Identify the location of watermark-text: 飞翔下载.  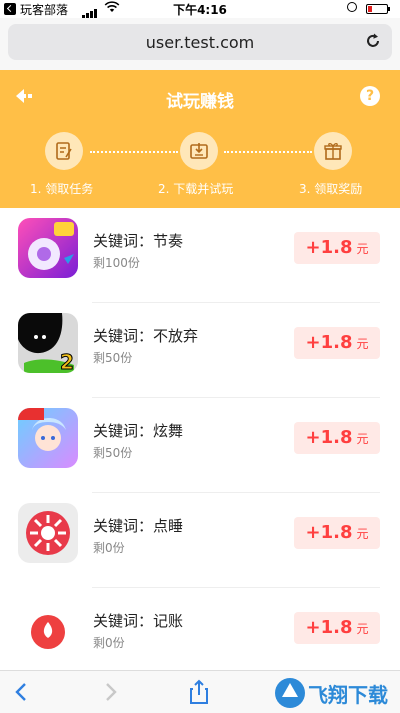
(348, 695).